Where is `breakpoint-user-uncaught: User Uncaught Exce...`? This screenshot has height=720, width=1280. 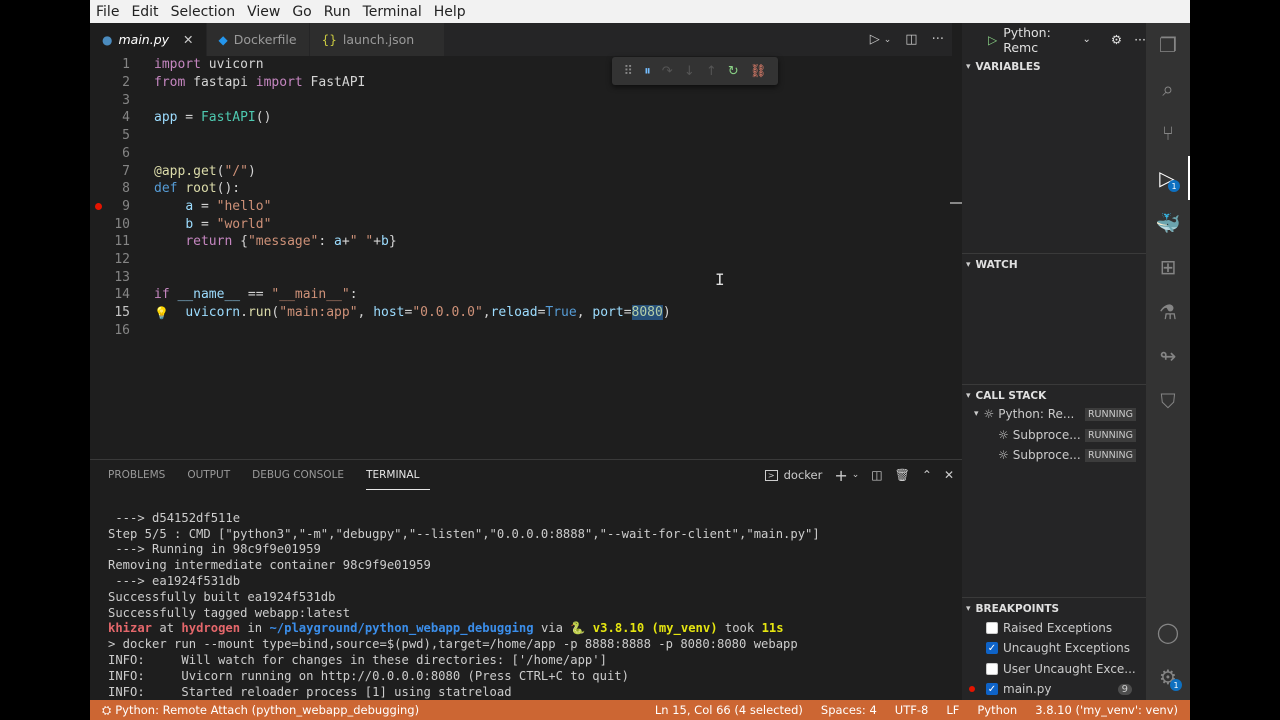 breakpoint-user-uncaught: User Uncaught Exce... is located at coordinates (1054, 669).